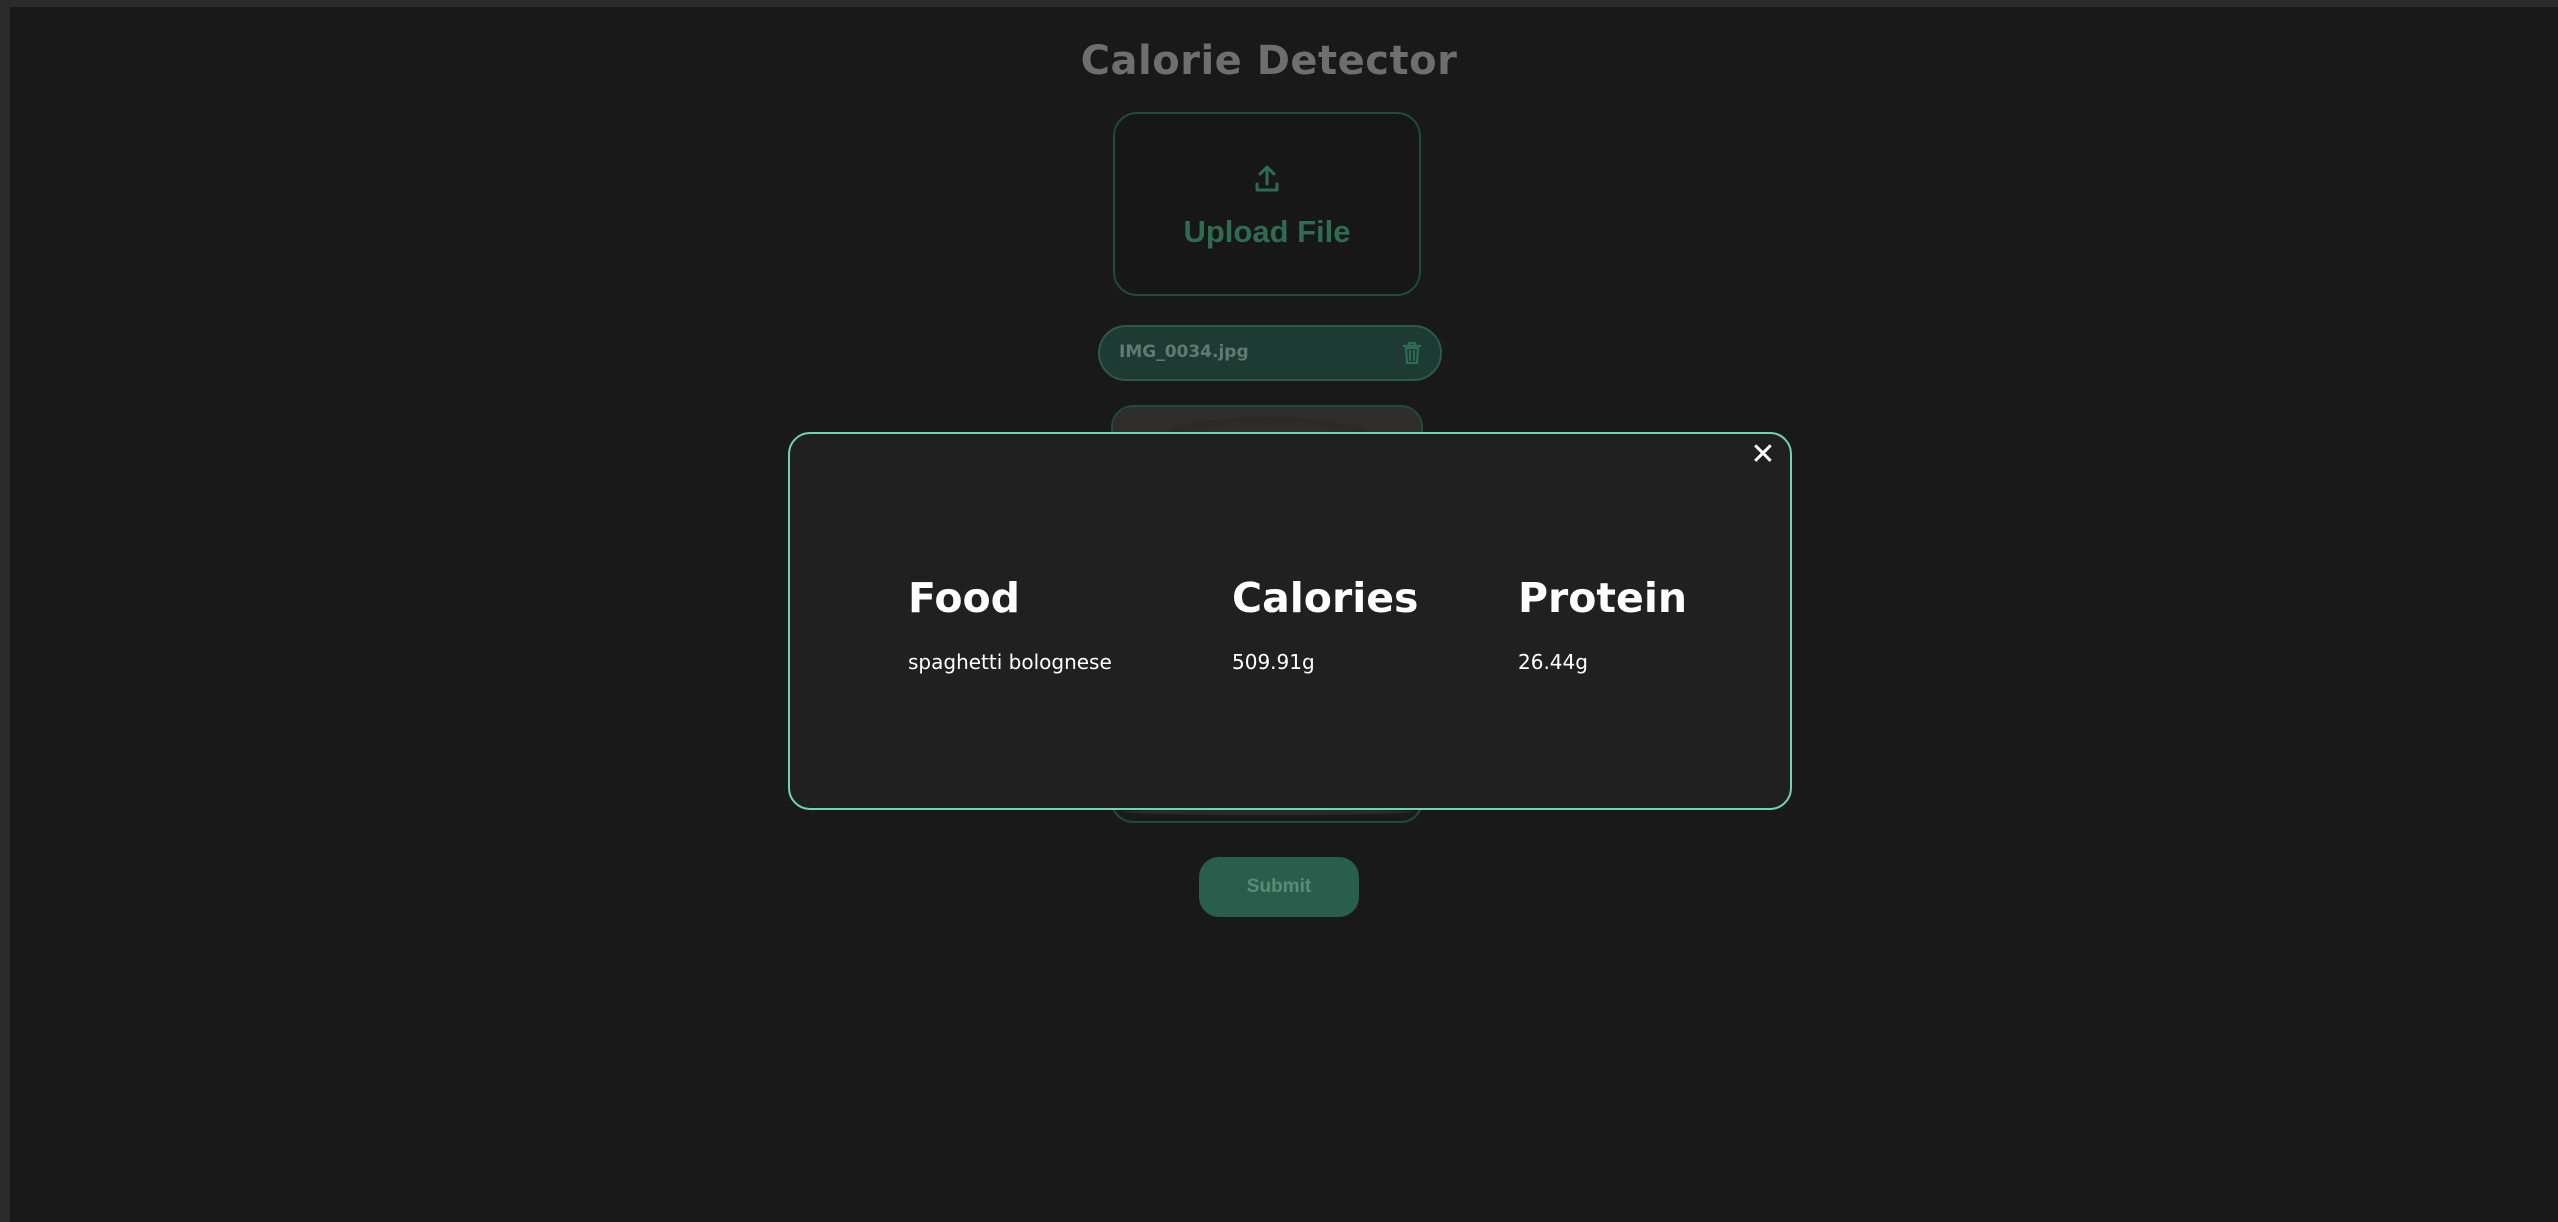 This screenshot has height=1222, width=2558. What do you see at coordinates (1279, 887) in the screenshot?
I see `submit-button: Submit` at bounding box center [1279, 887].